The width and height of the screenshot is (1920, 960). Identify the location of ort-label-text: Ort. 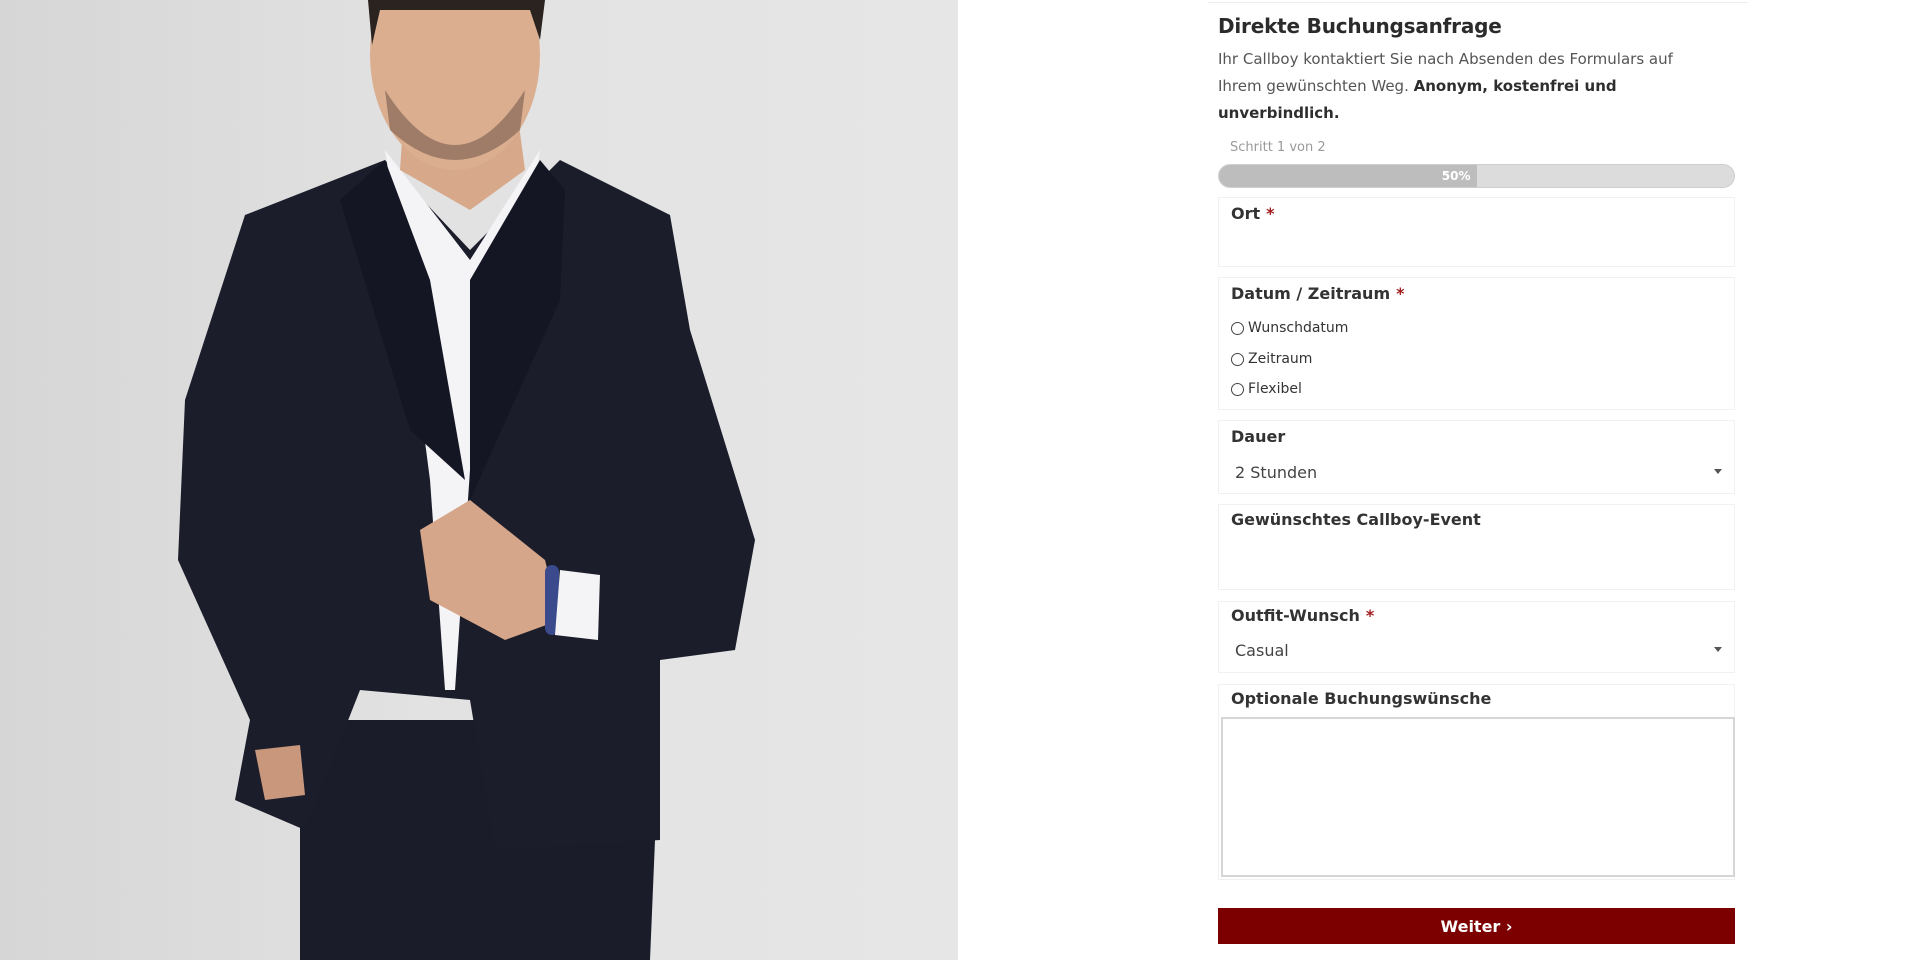
(1246, 213).